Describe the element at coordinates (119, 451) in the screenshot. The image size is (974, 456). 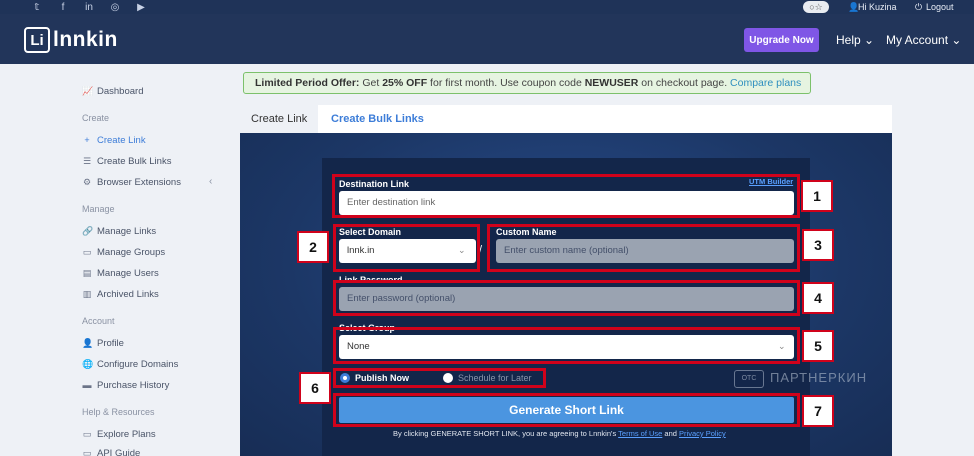
I see `sidebar-item-label: API Guide` at that location.